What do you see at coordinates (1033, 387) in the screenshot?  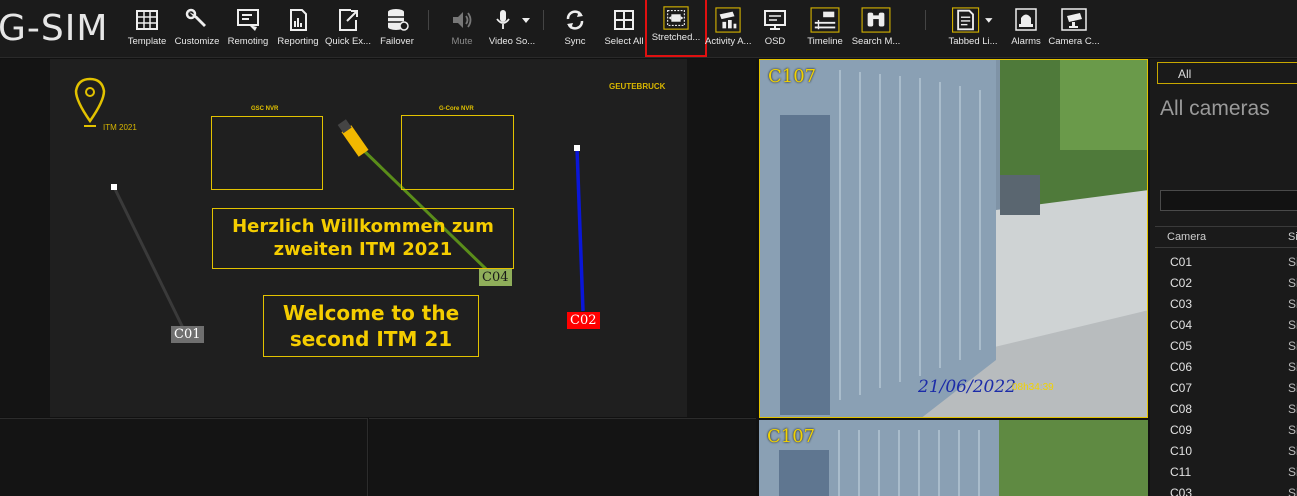 I see `video-time: 08h34:39` at bounding box center [1033, 387].